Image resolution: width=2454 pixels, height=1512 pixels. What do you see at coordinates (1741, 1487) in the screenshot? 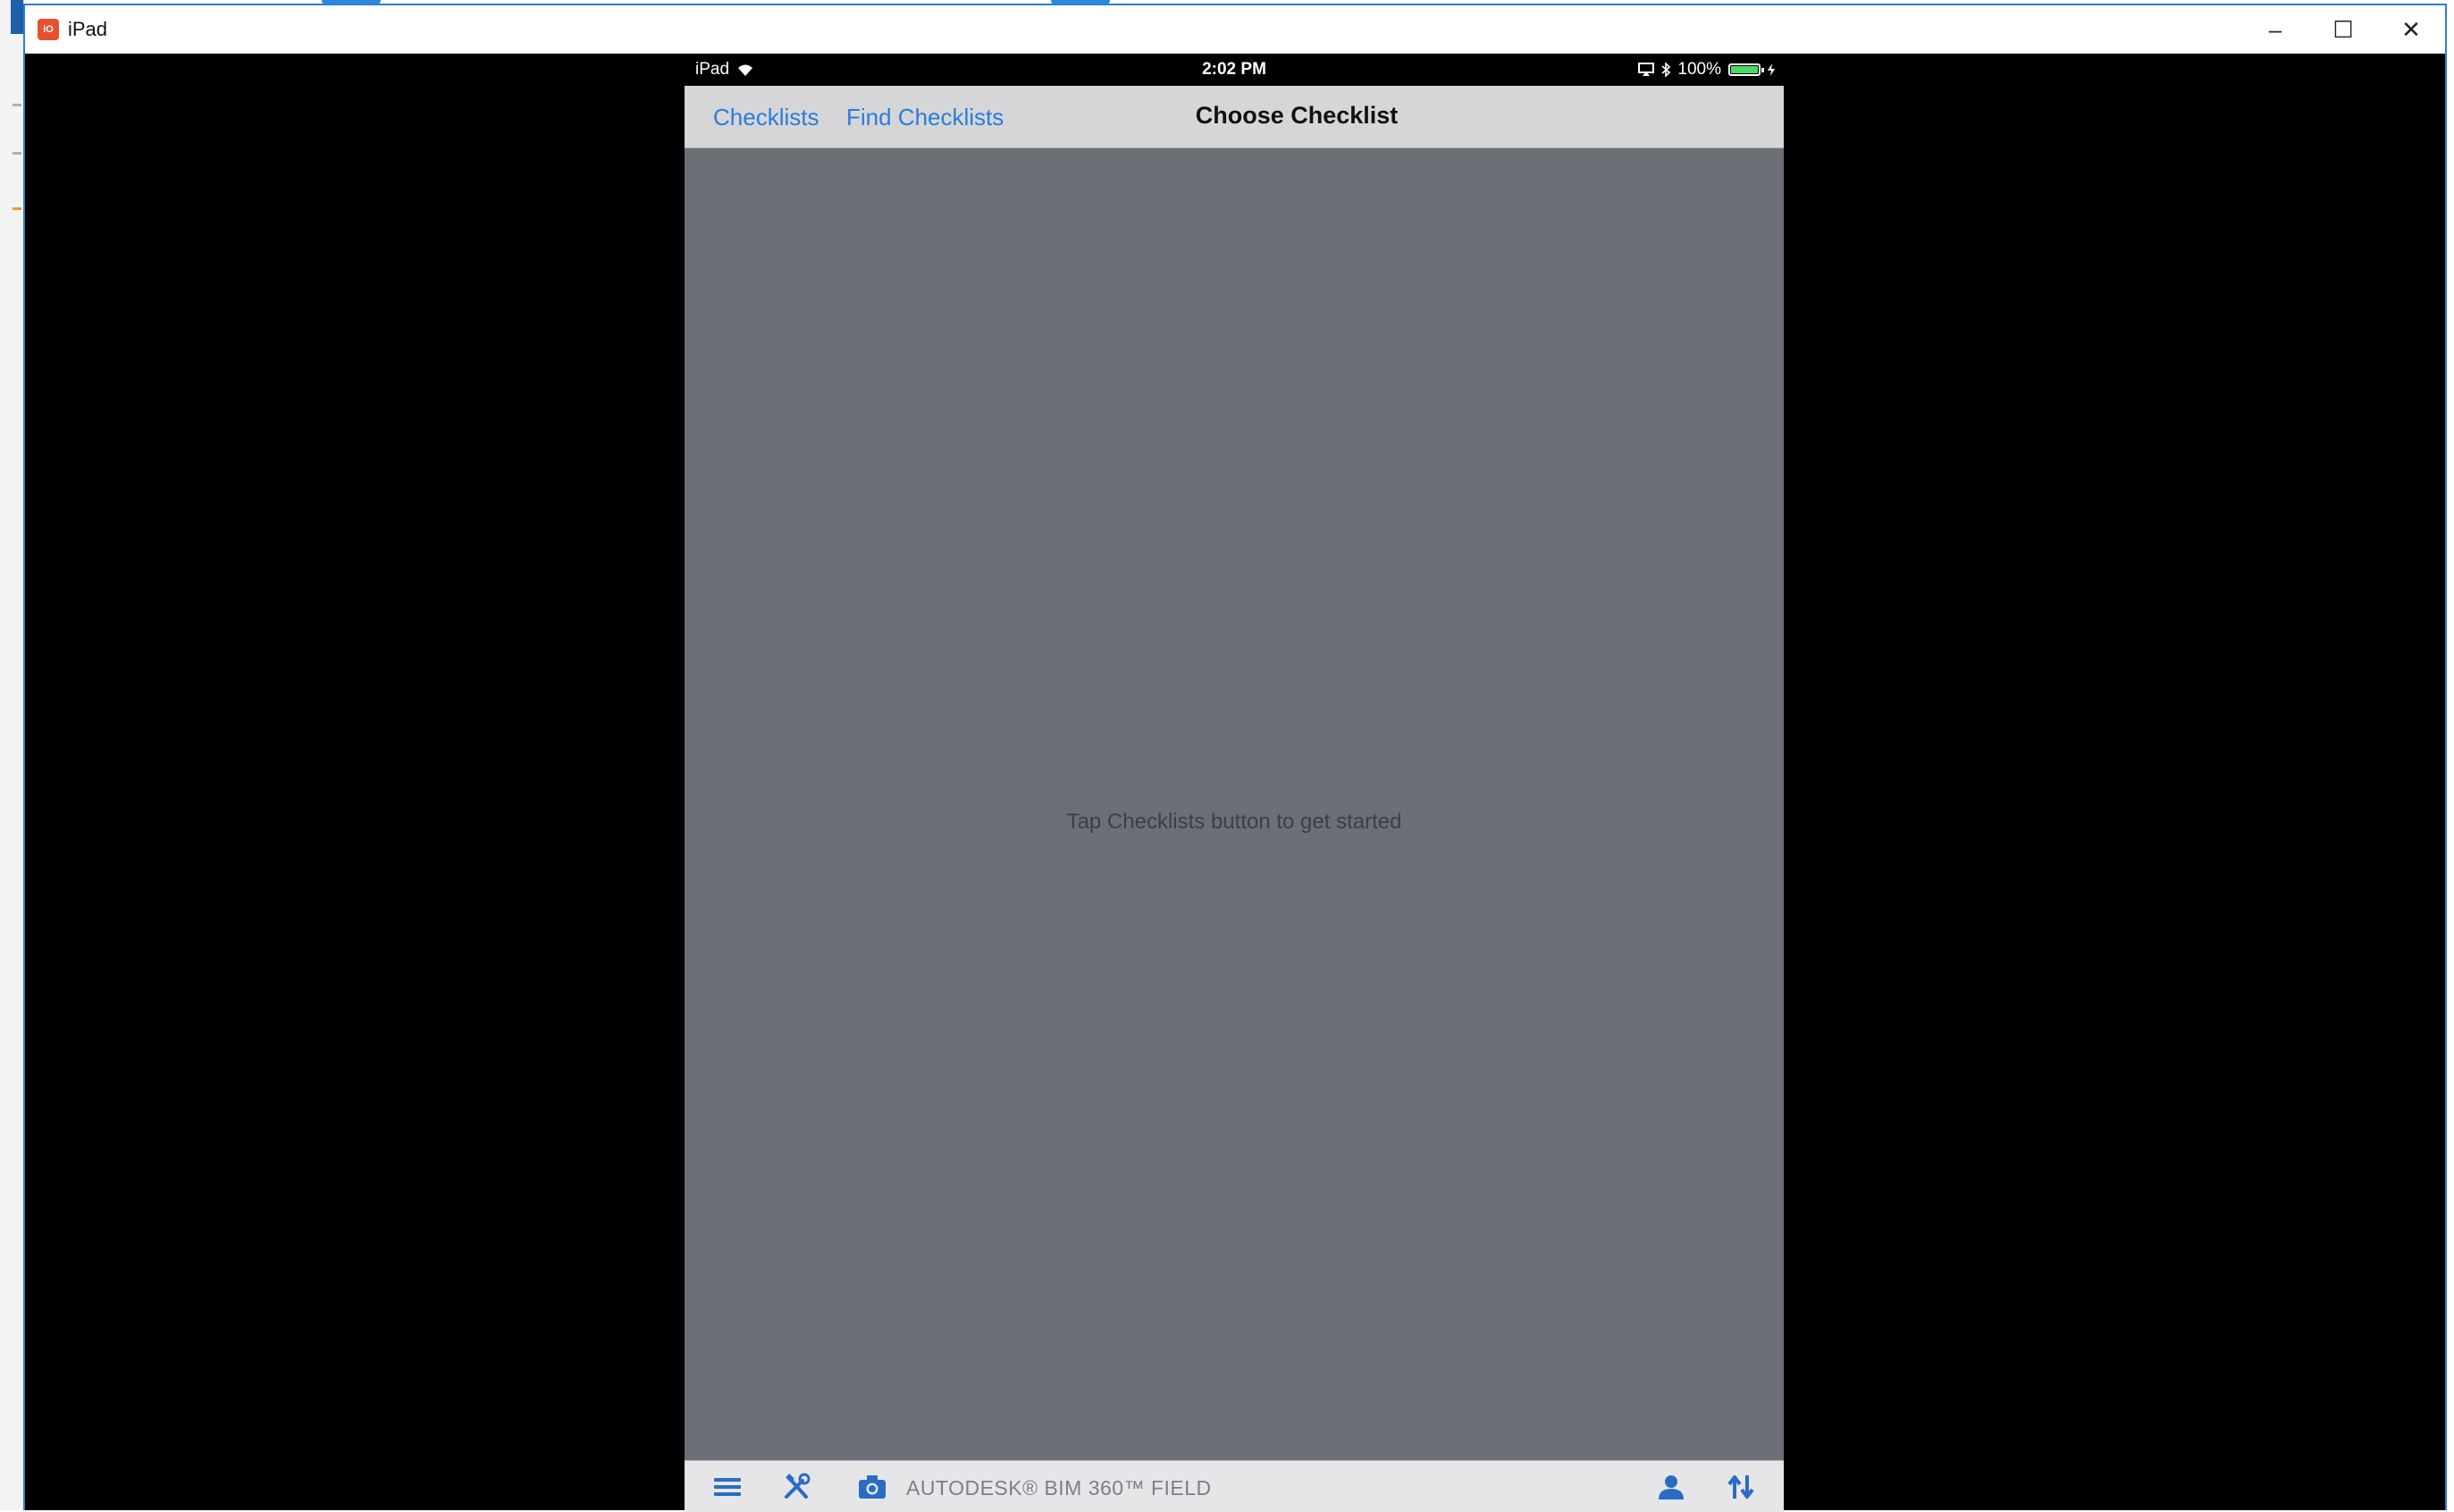
I see `sync-icon` at bounding box center [1741, 1487].